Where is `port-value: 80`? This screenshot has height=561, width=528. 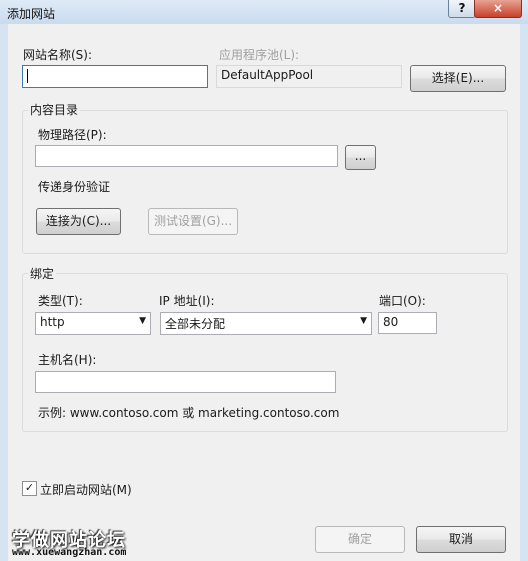
port-value: 80 is located at coordinates (391, 322).